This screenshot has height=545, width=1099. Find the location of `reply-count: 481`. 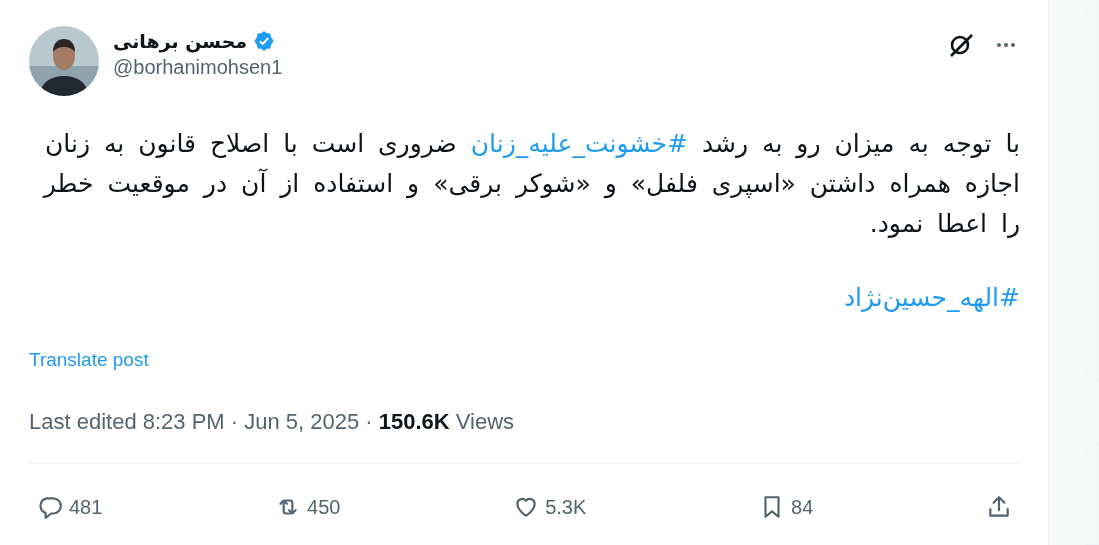

reply-count: 481 is located at coordinates (86, 507).